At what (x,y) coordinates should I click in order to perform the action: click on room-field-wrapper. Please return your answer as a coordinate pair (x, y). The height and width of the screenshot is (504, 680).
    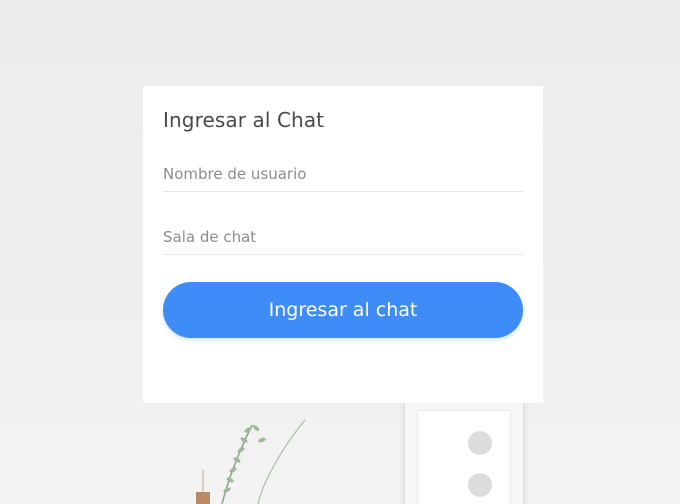
    Looking at the image, I should click on (343, 239).